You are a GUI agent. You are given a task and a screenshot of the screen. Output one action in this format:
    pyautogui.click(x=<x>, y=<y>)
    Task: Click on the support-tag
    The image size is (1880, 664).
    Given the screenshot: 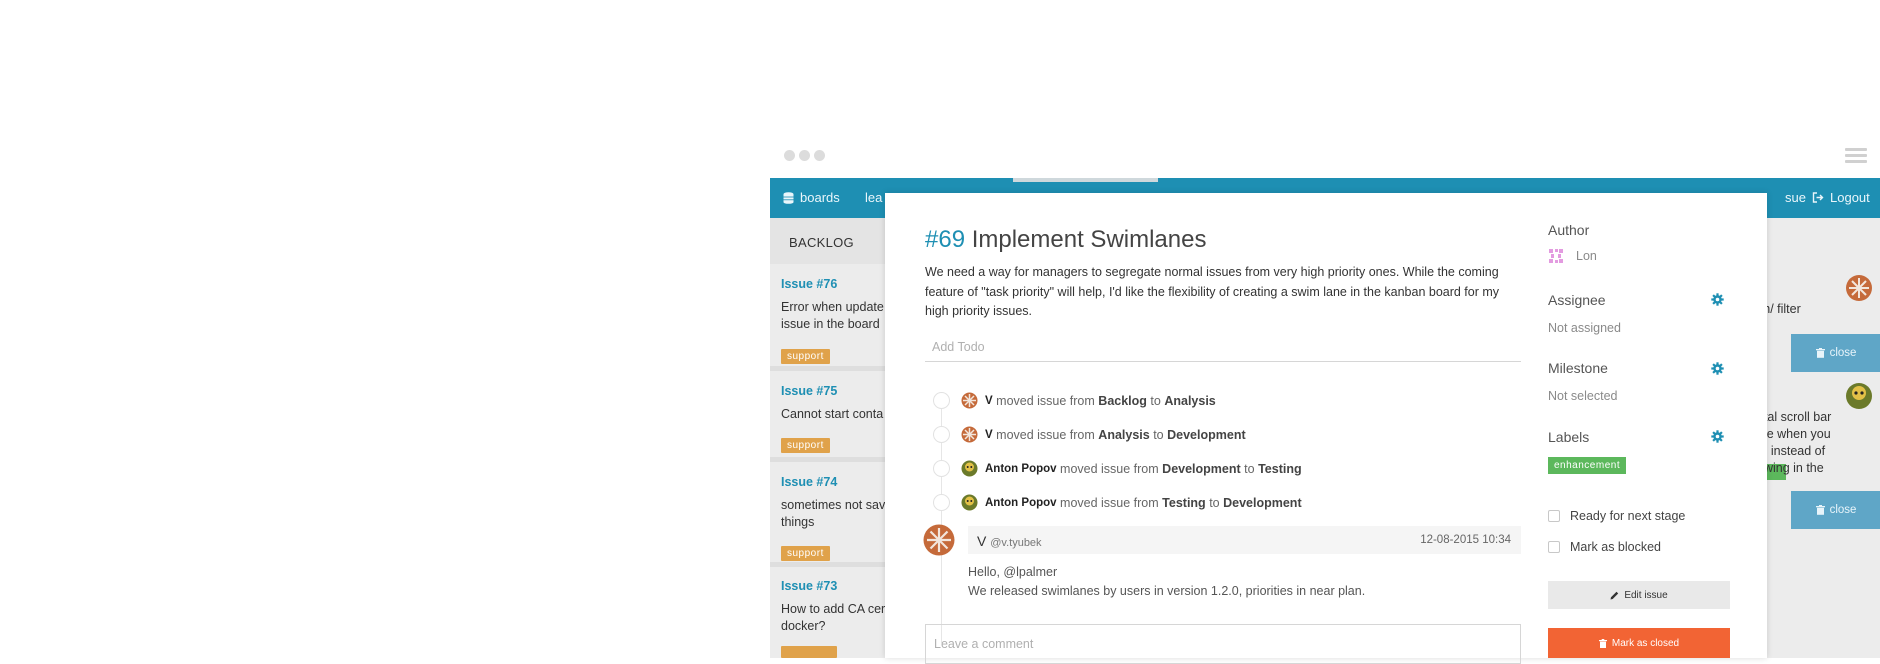 What is the action you would take?
    pyautogui.click(x=809, y=652)
    